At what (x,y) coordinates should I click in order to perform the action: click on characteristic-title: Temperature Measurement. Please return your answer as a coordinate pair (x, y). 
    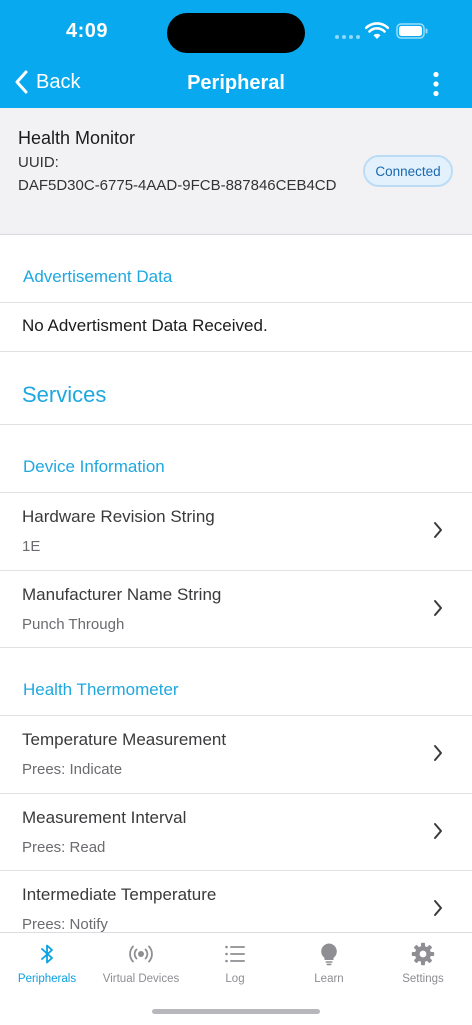
    Looking at the image, I should click on (124, 739).